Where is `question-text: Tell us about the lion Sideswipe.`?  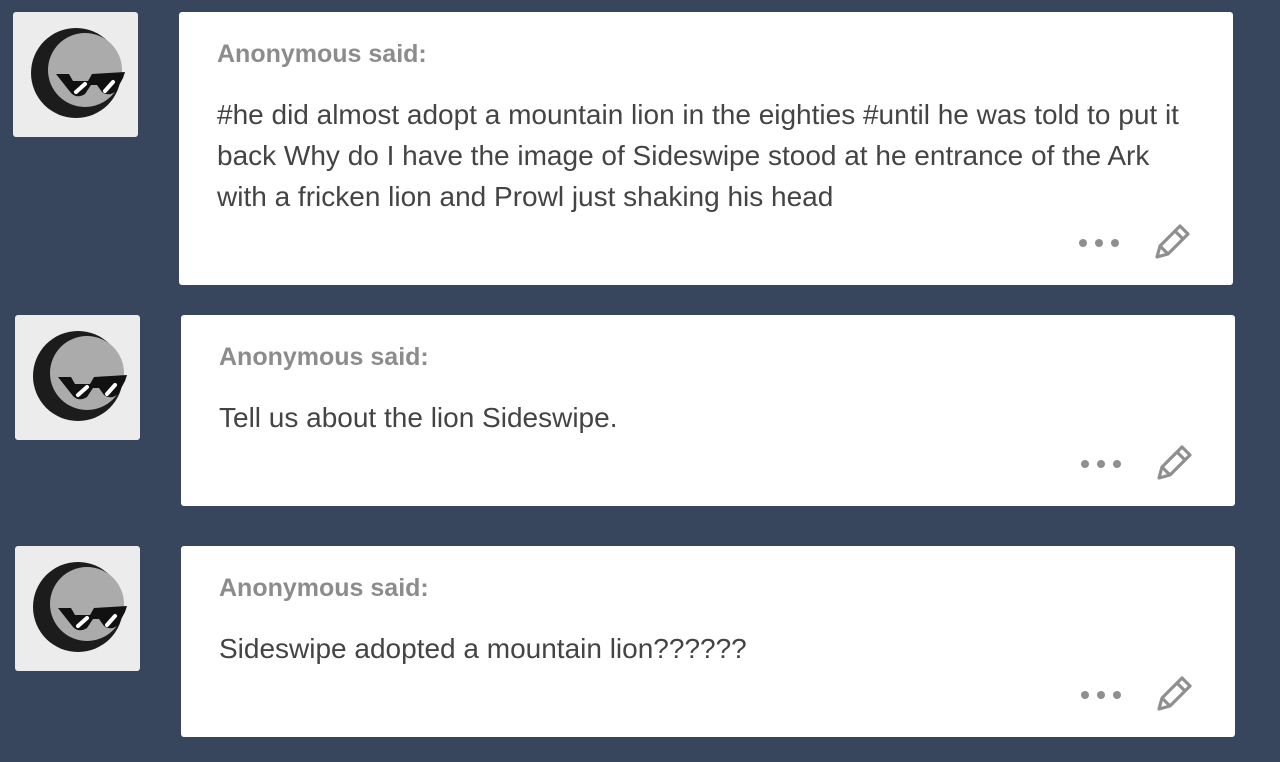
question-text: Tell us about the lion Sideswipe. is located at coordinates (418, 417).